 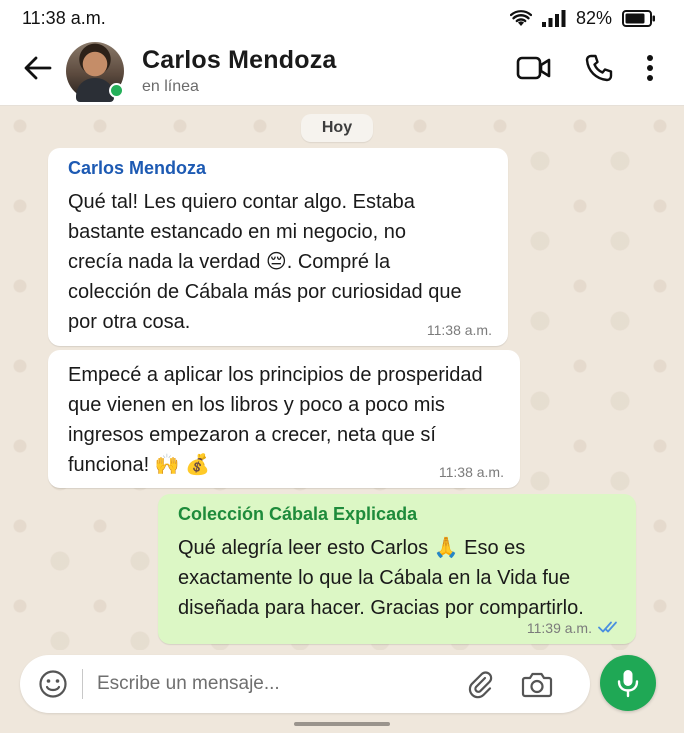 I want to click on battery-icon, so click(x=639, y=18).